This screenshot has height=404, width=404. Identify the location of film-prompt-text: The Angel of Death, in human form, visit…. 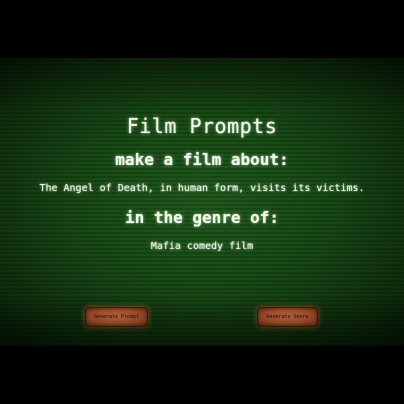
(202, 188).